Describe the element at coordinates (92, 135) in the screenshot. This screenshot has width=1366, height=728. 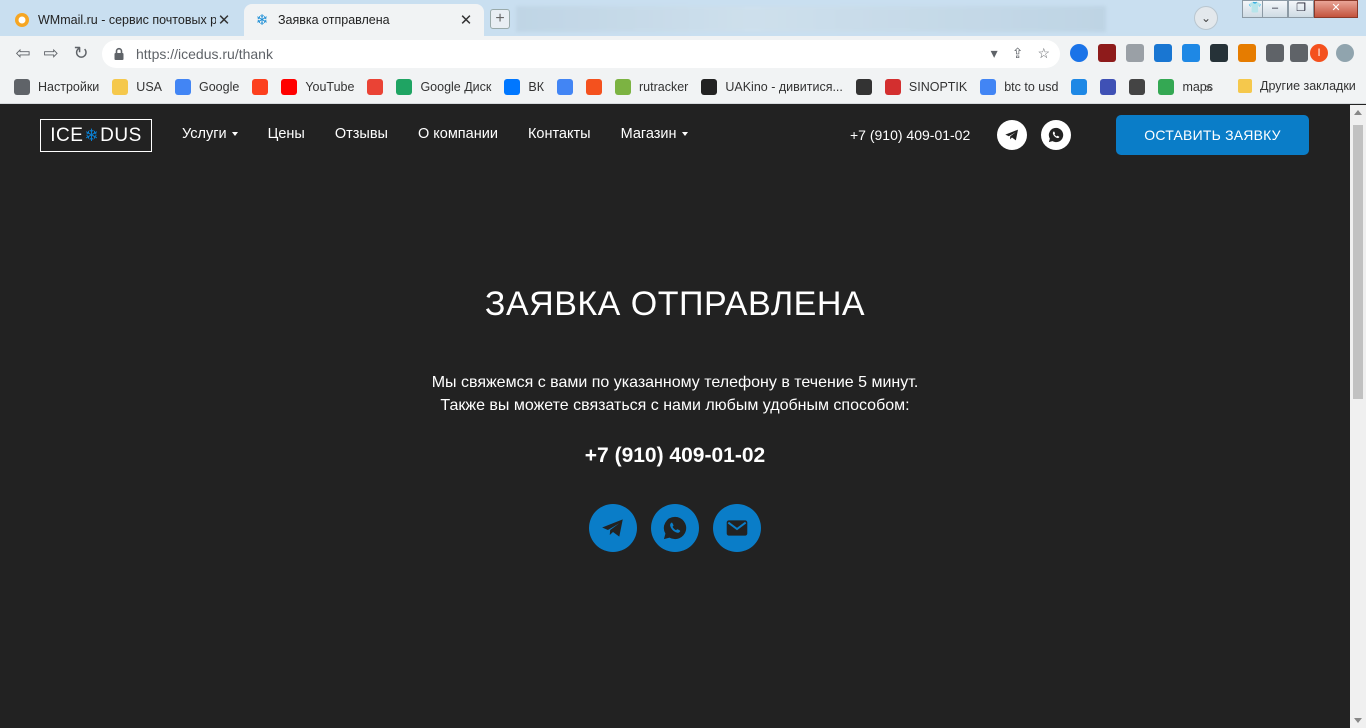
I see `snowflake-icon: ❄` at that location.